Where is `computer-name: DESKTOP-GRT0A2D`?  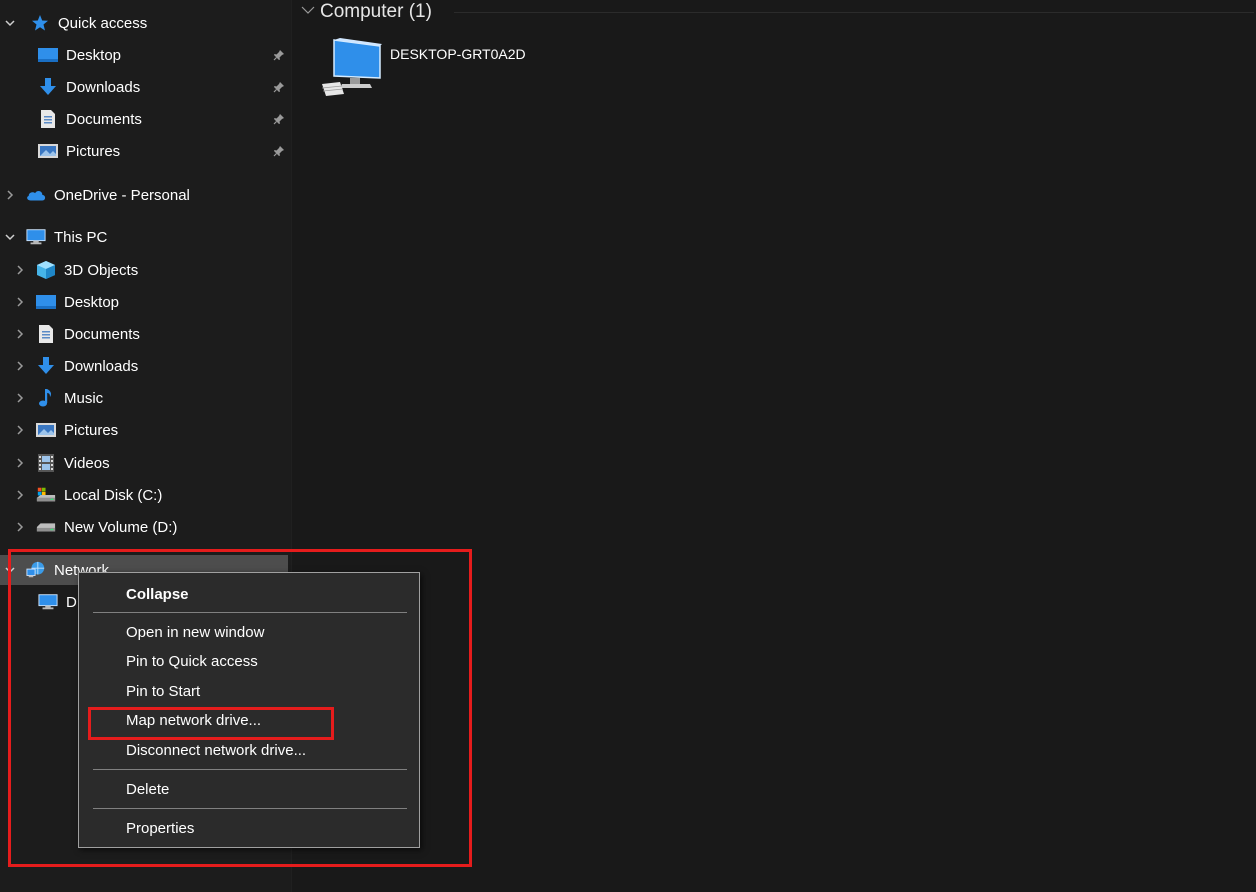 computer-name: DESKTOP-GRT0A2D is located at coordinates (458, 54).